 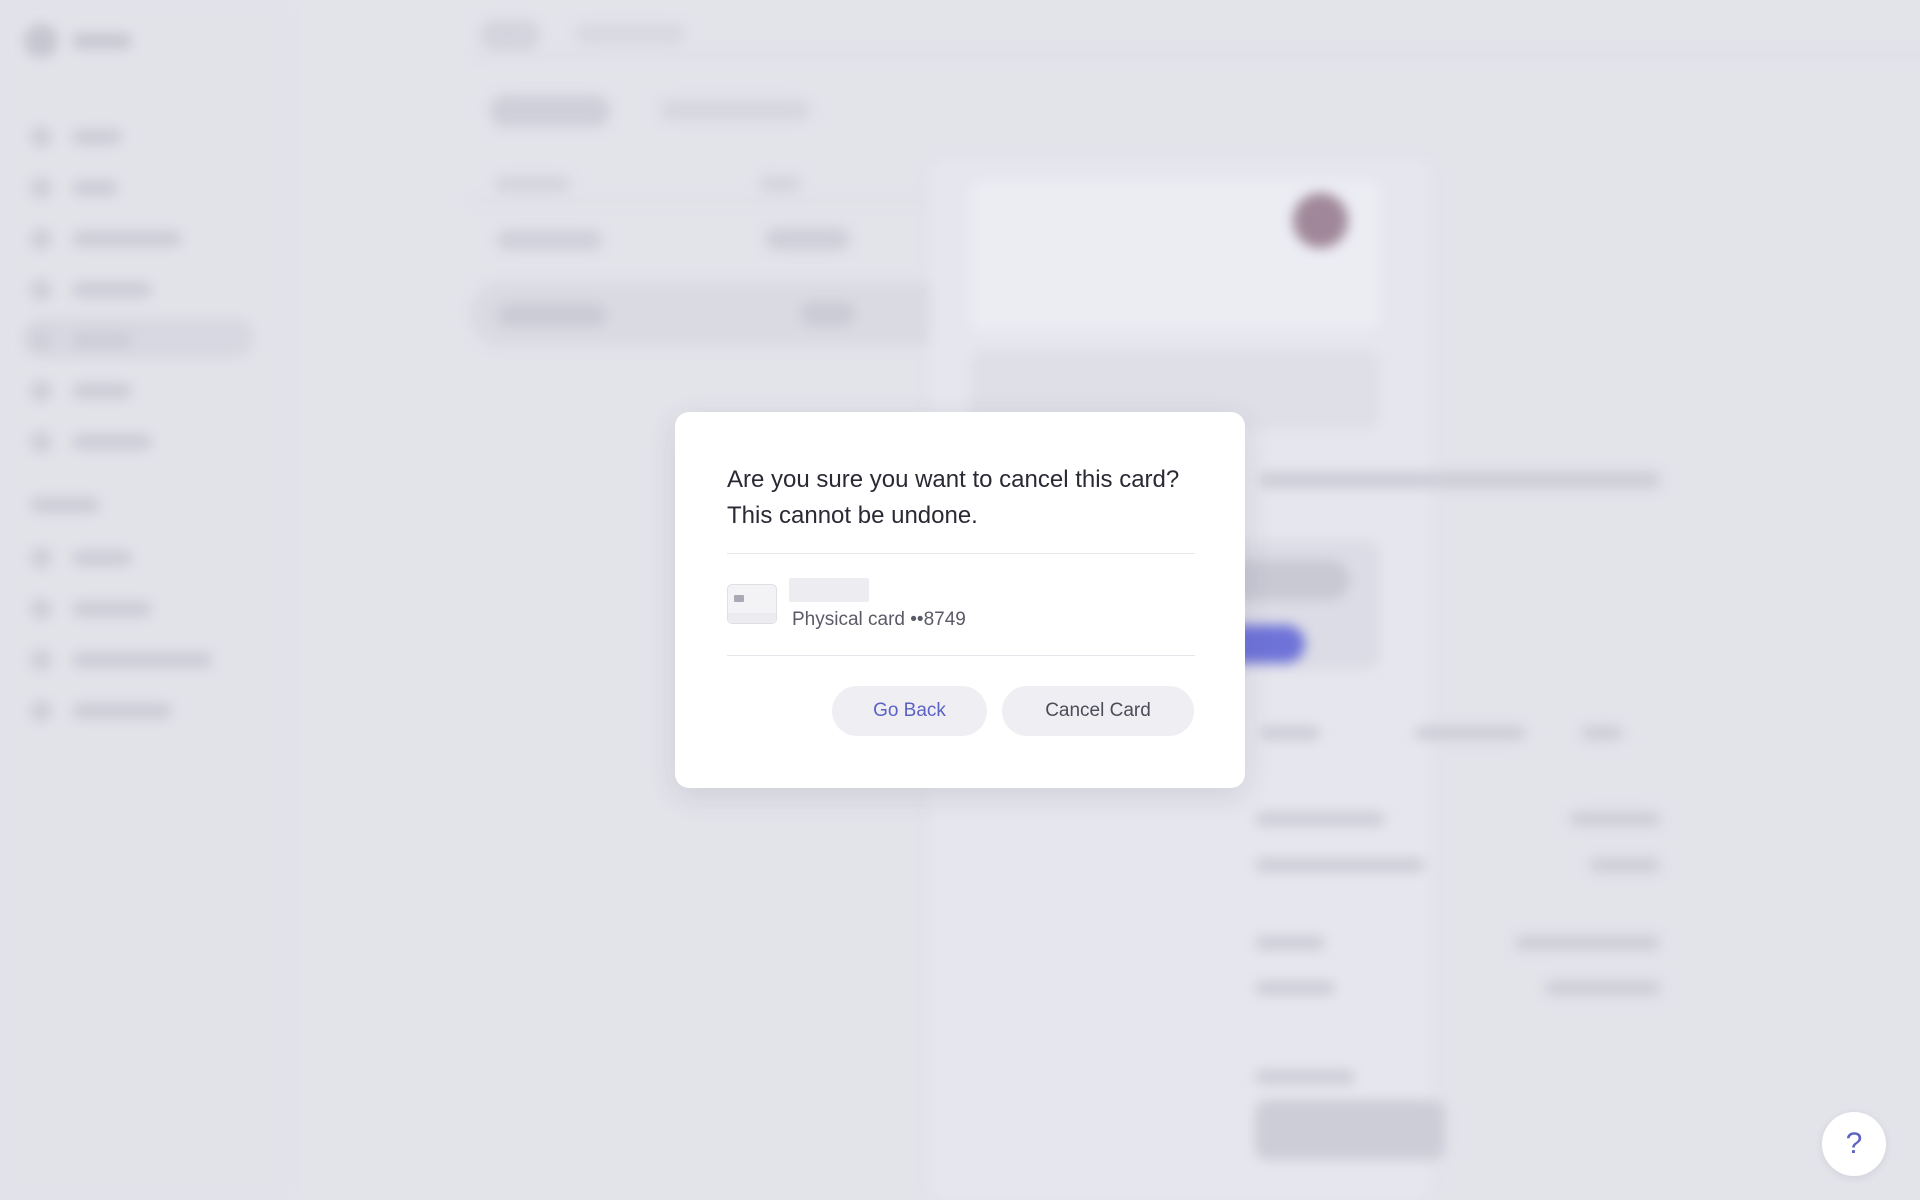 I want to click on panel-text, so click(x=1460, y=480).